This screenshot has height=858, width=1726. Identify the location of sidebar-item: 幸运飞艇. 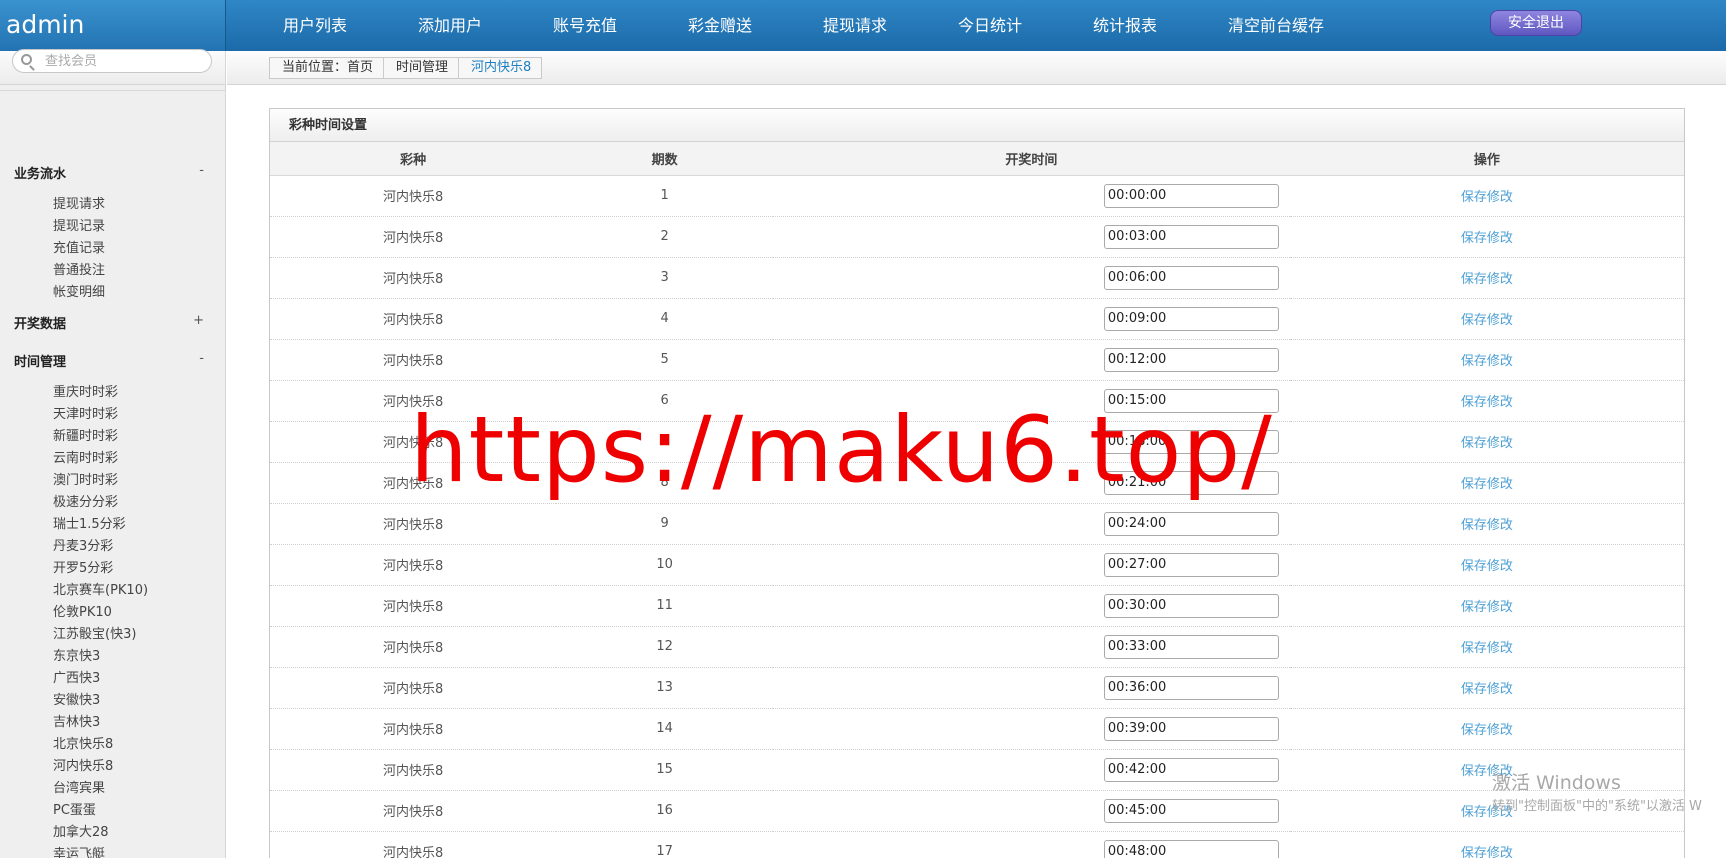
(79, 850).